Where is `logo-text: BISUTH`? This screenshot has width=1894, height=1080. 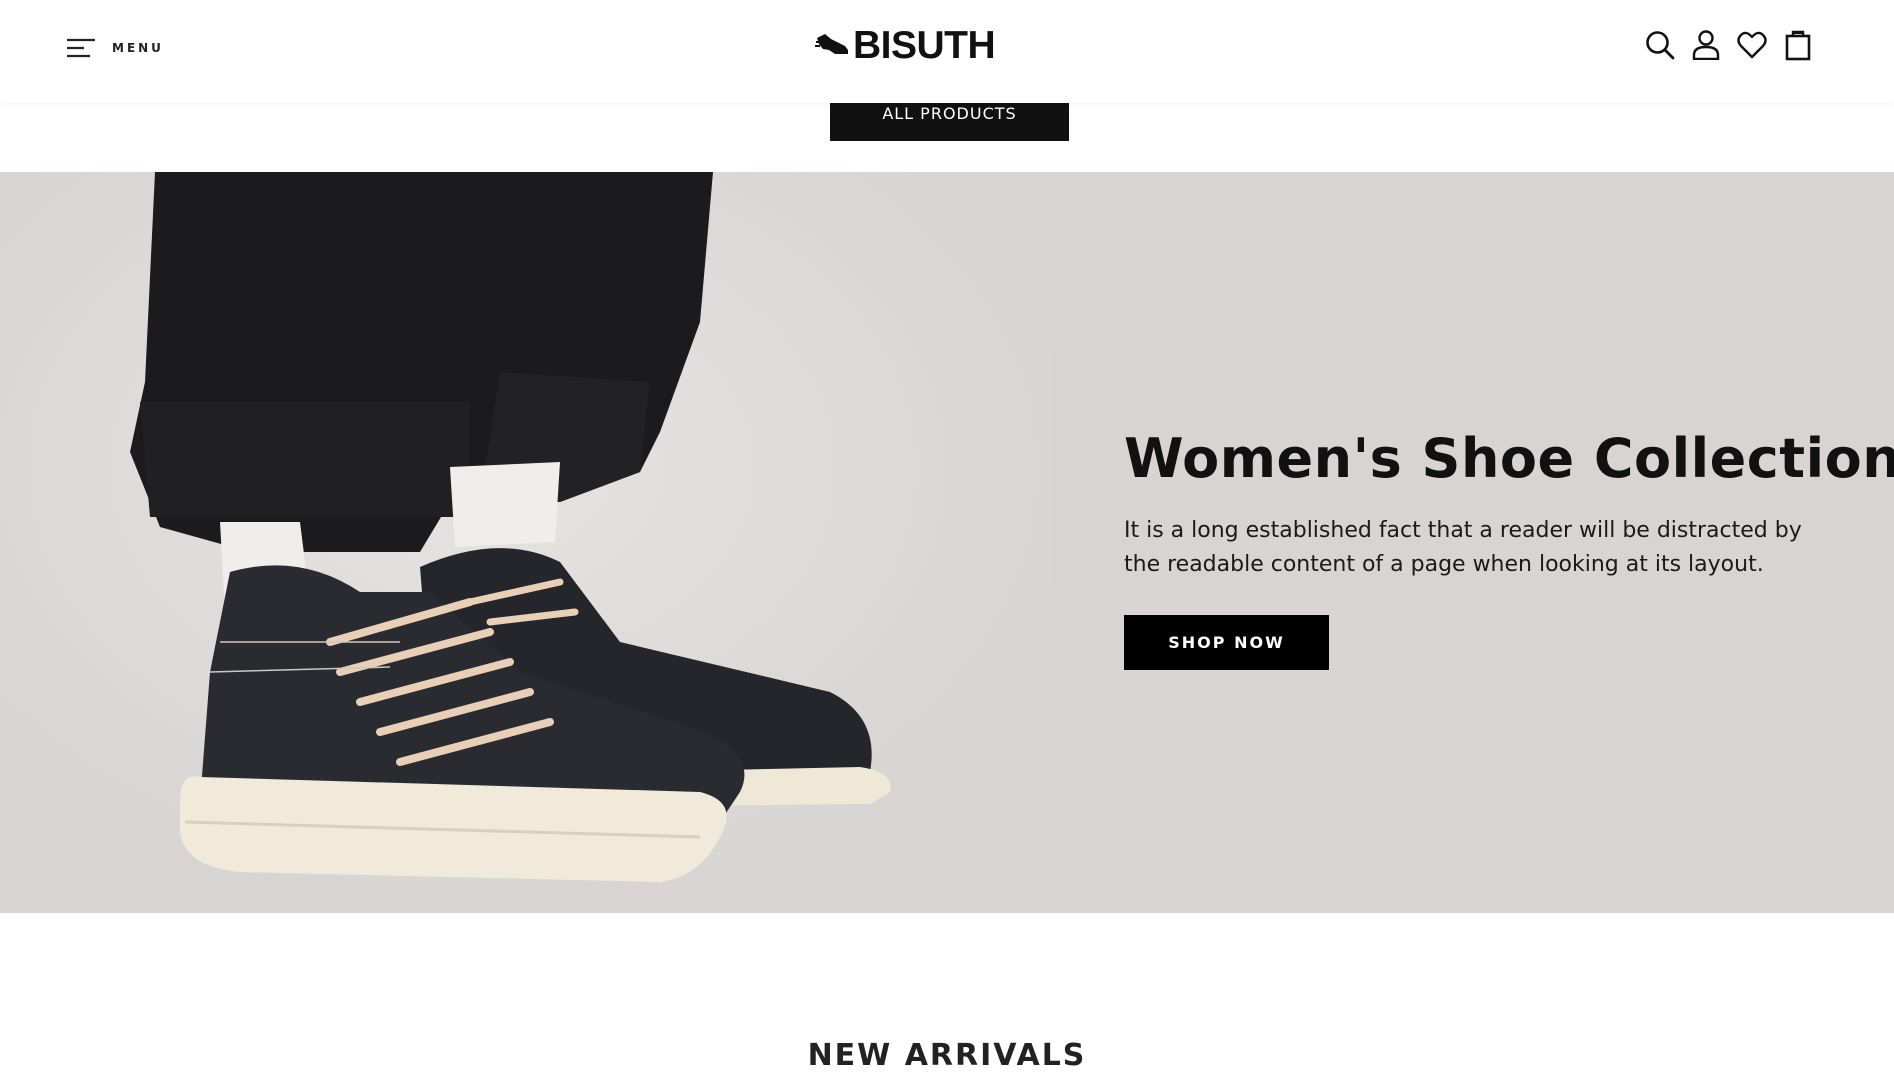
logo-text: BISUTH is located at coordinates (924, 45).